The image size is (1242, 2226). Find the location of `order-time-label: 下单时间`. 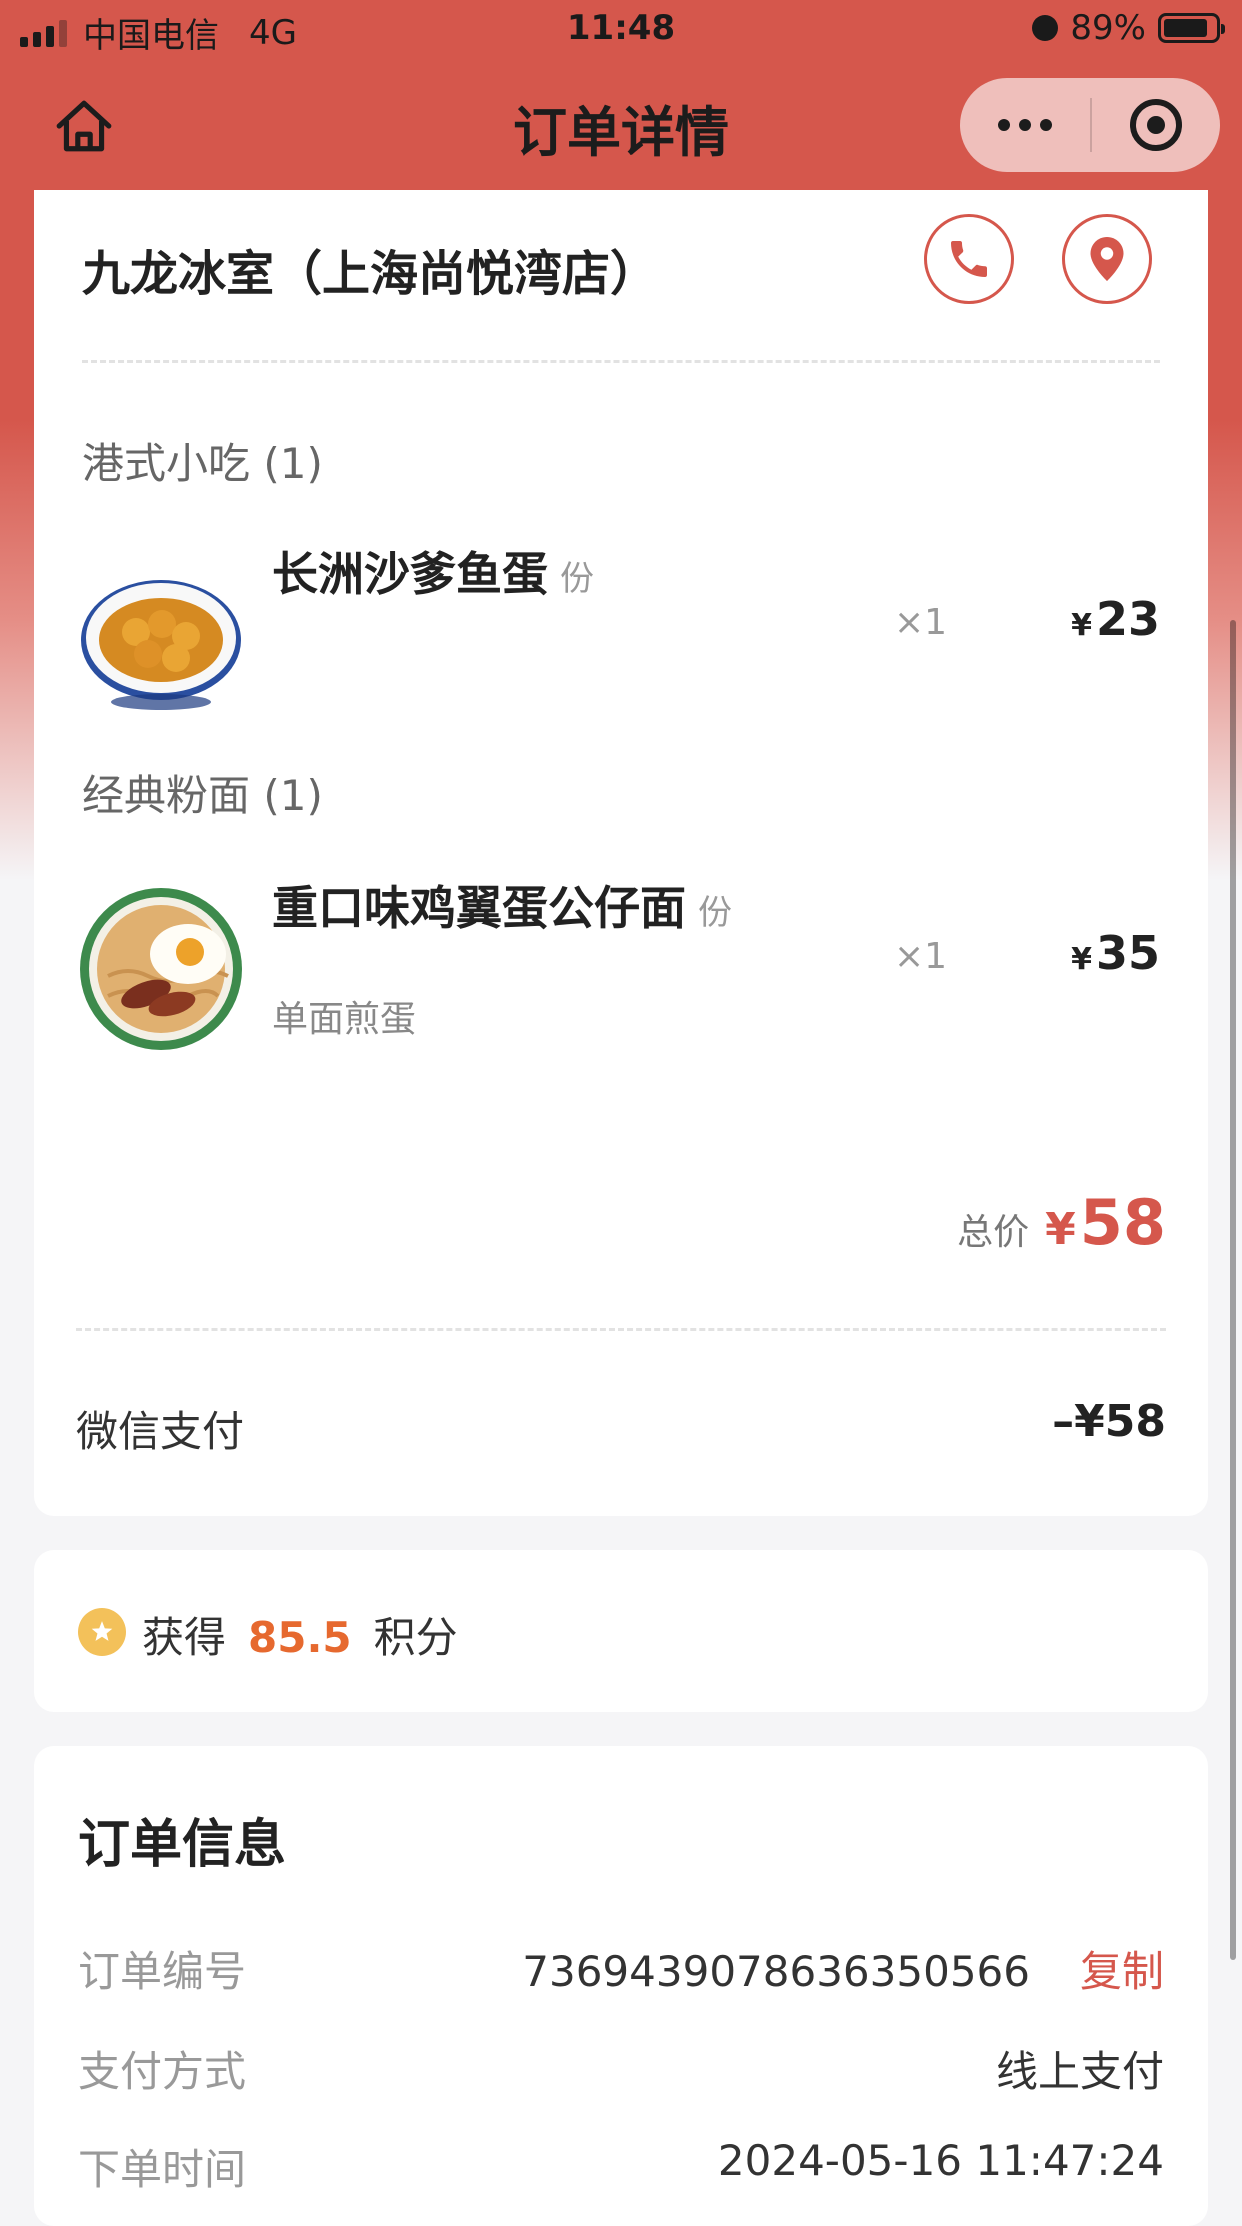

order-time-label: 下单时间 is located at coordinates (162, 2169).